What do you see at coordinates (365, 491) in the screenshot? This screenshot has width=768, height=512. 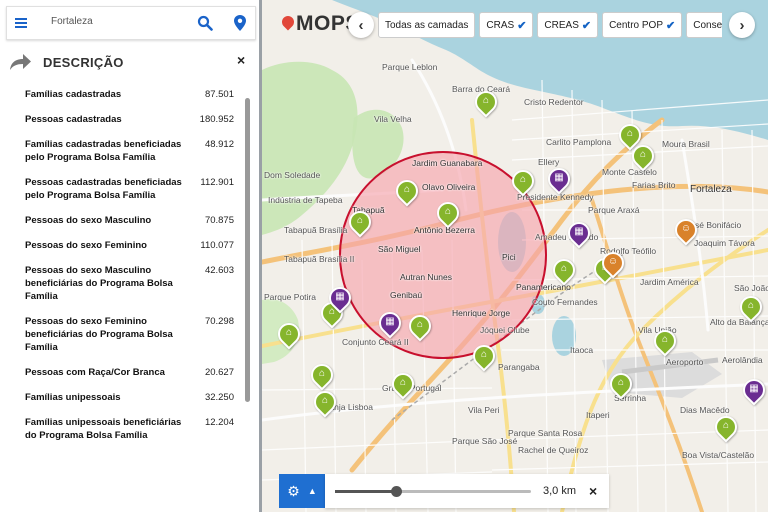 I see `radius-slider-fill` at bounding box center [365, 491].